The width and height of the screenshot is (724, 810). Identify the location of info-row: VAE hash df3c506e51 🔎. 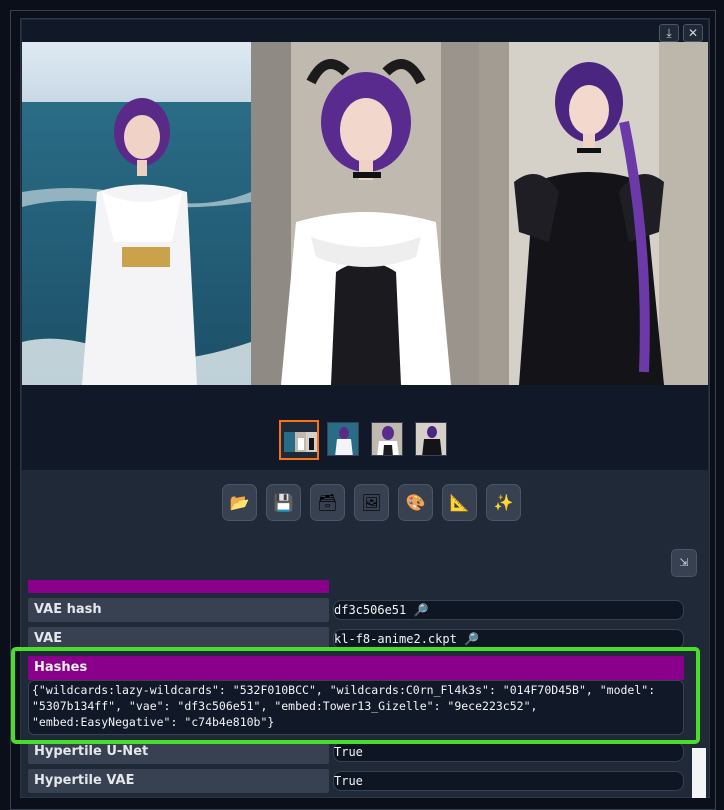
(360, 610).